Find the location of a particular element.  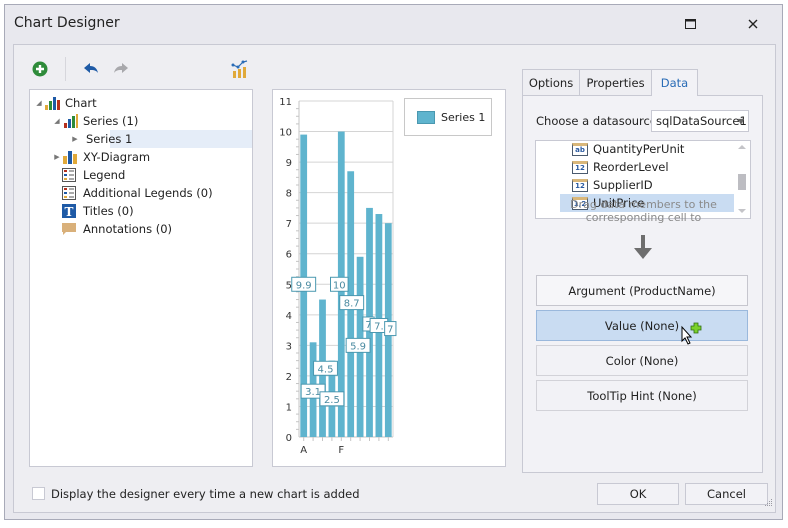

value-cell: Value (None) is located at coordinates (642, 325).